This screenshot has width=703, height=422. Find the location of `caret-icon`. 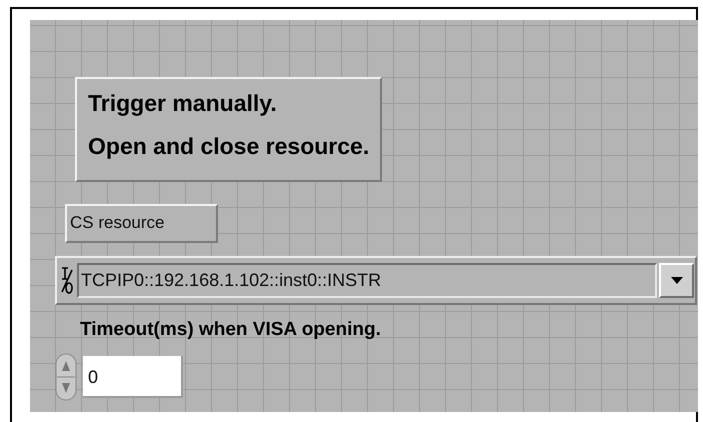

caret-icon is located at coordinates (676, 280).